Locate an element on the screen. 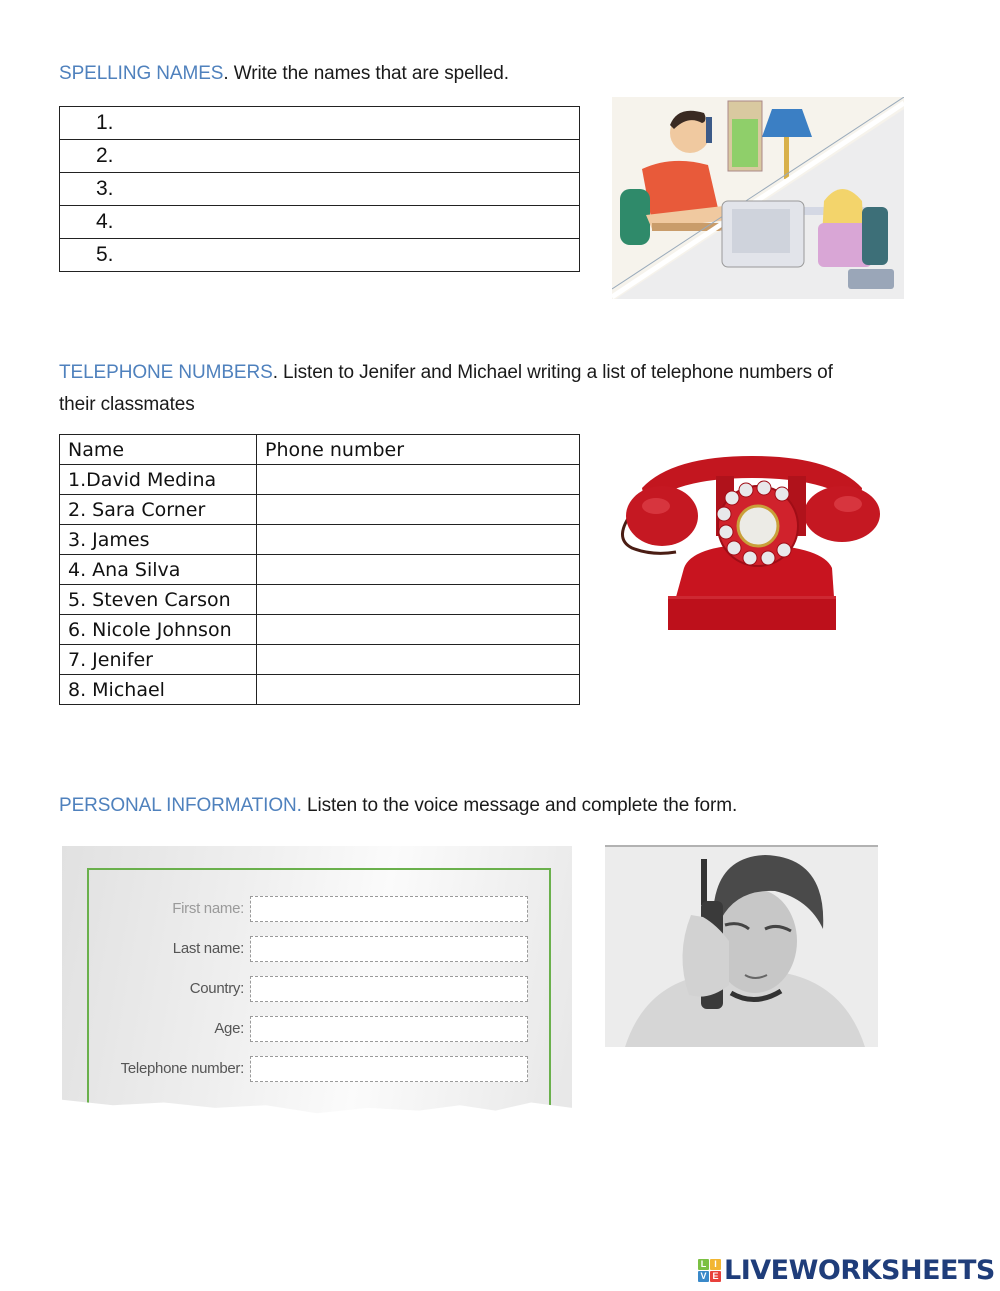 Image resolution: width=1000 pixels, height=1291 pixels. country-label: Country: is located at coordinates (217, 988).